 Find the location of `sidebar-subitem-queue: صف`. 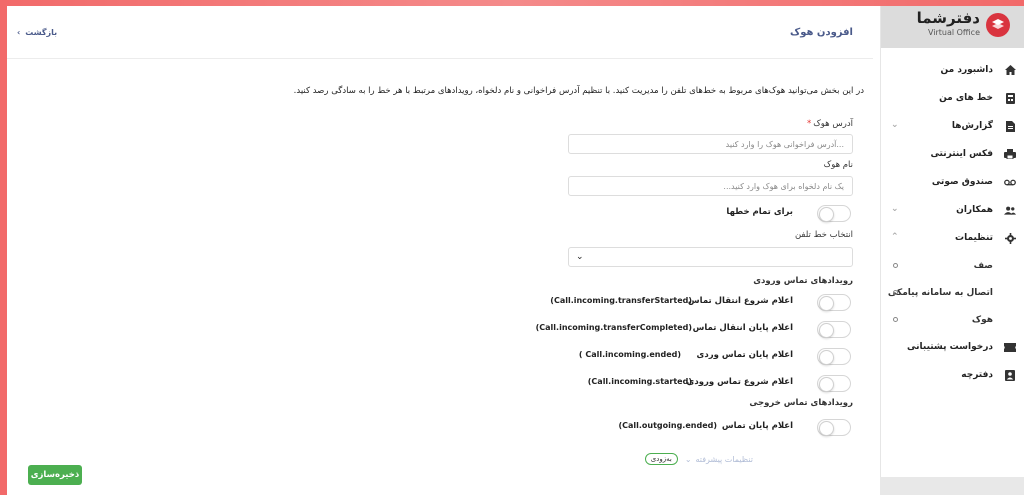

sidebar-subitem-queue: صف is located at coordinates (952, 265).